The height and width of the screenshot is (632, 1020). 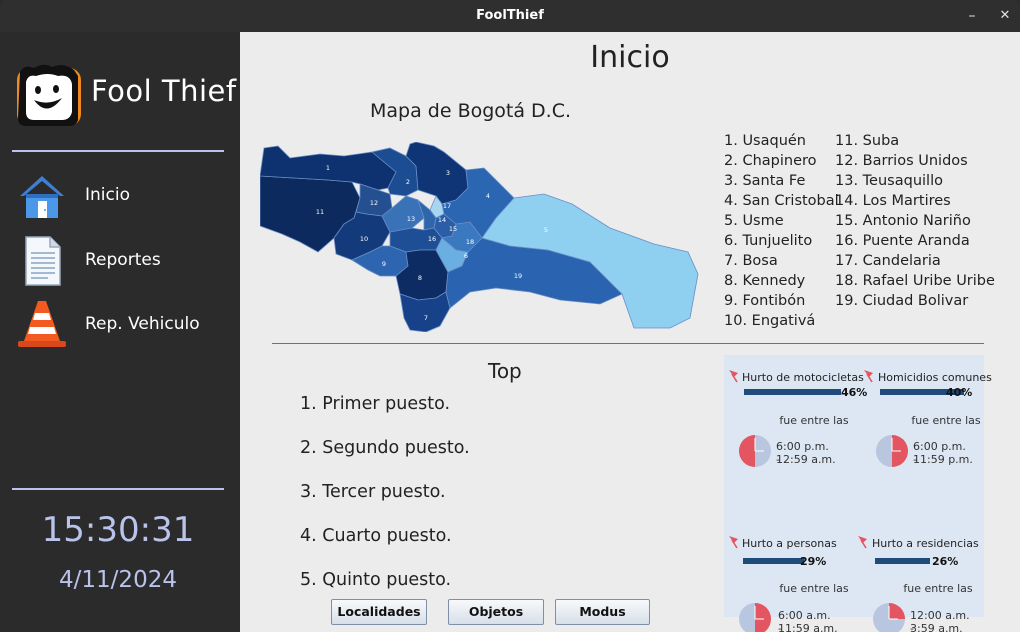 I want to click on brand-name: Fool Thief, so click(x=164, y=91).